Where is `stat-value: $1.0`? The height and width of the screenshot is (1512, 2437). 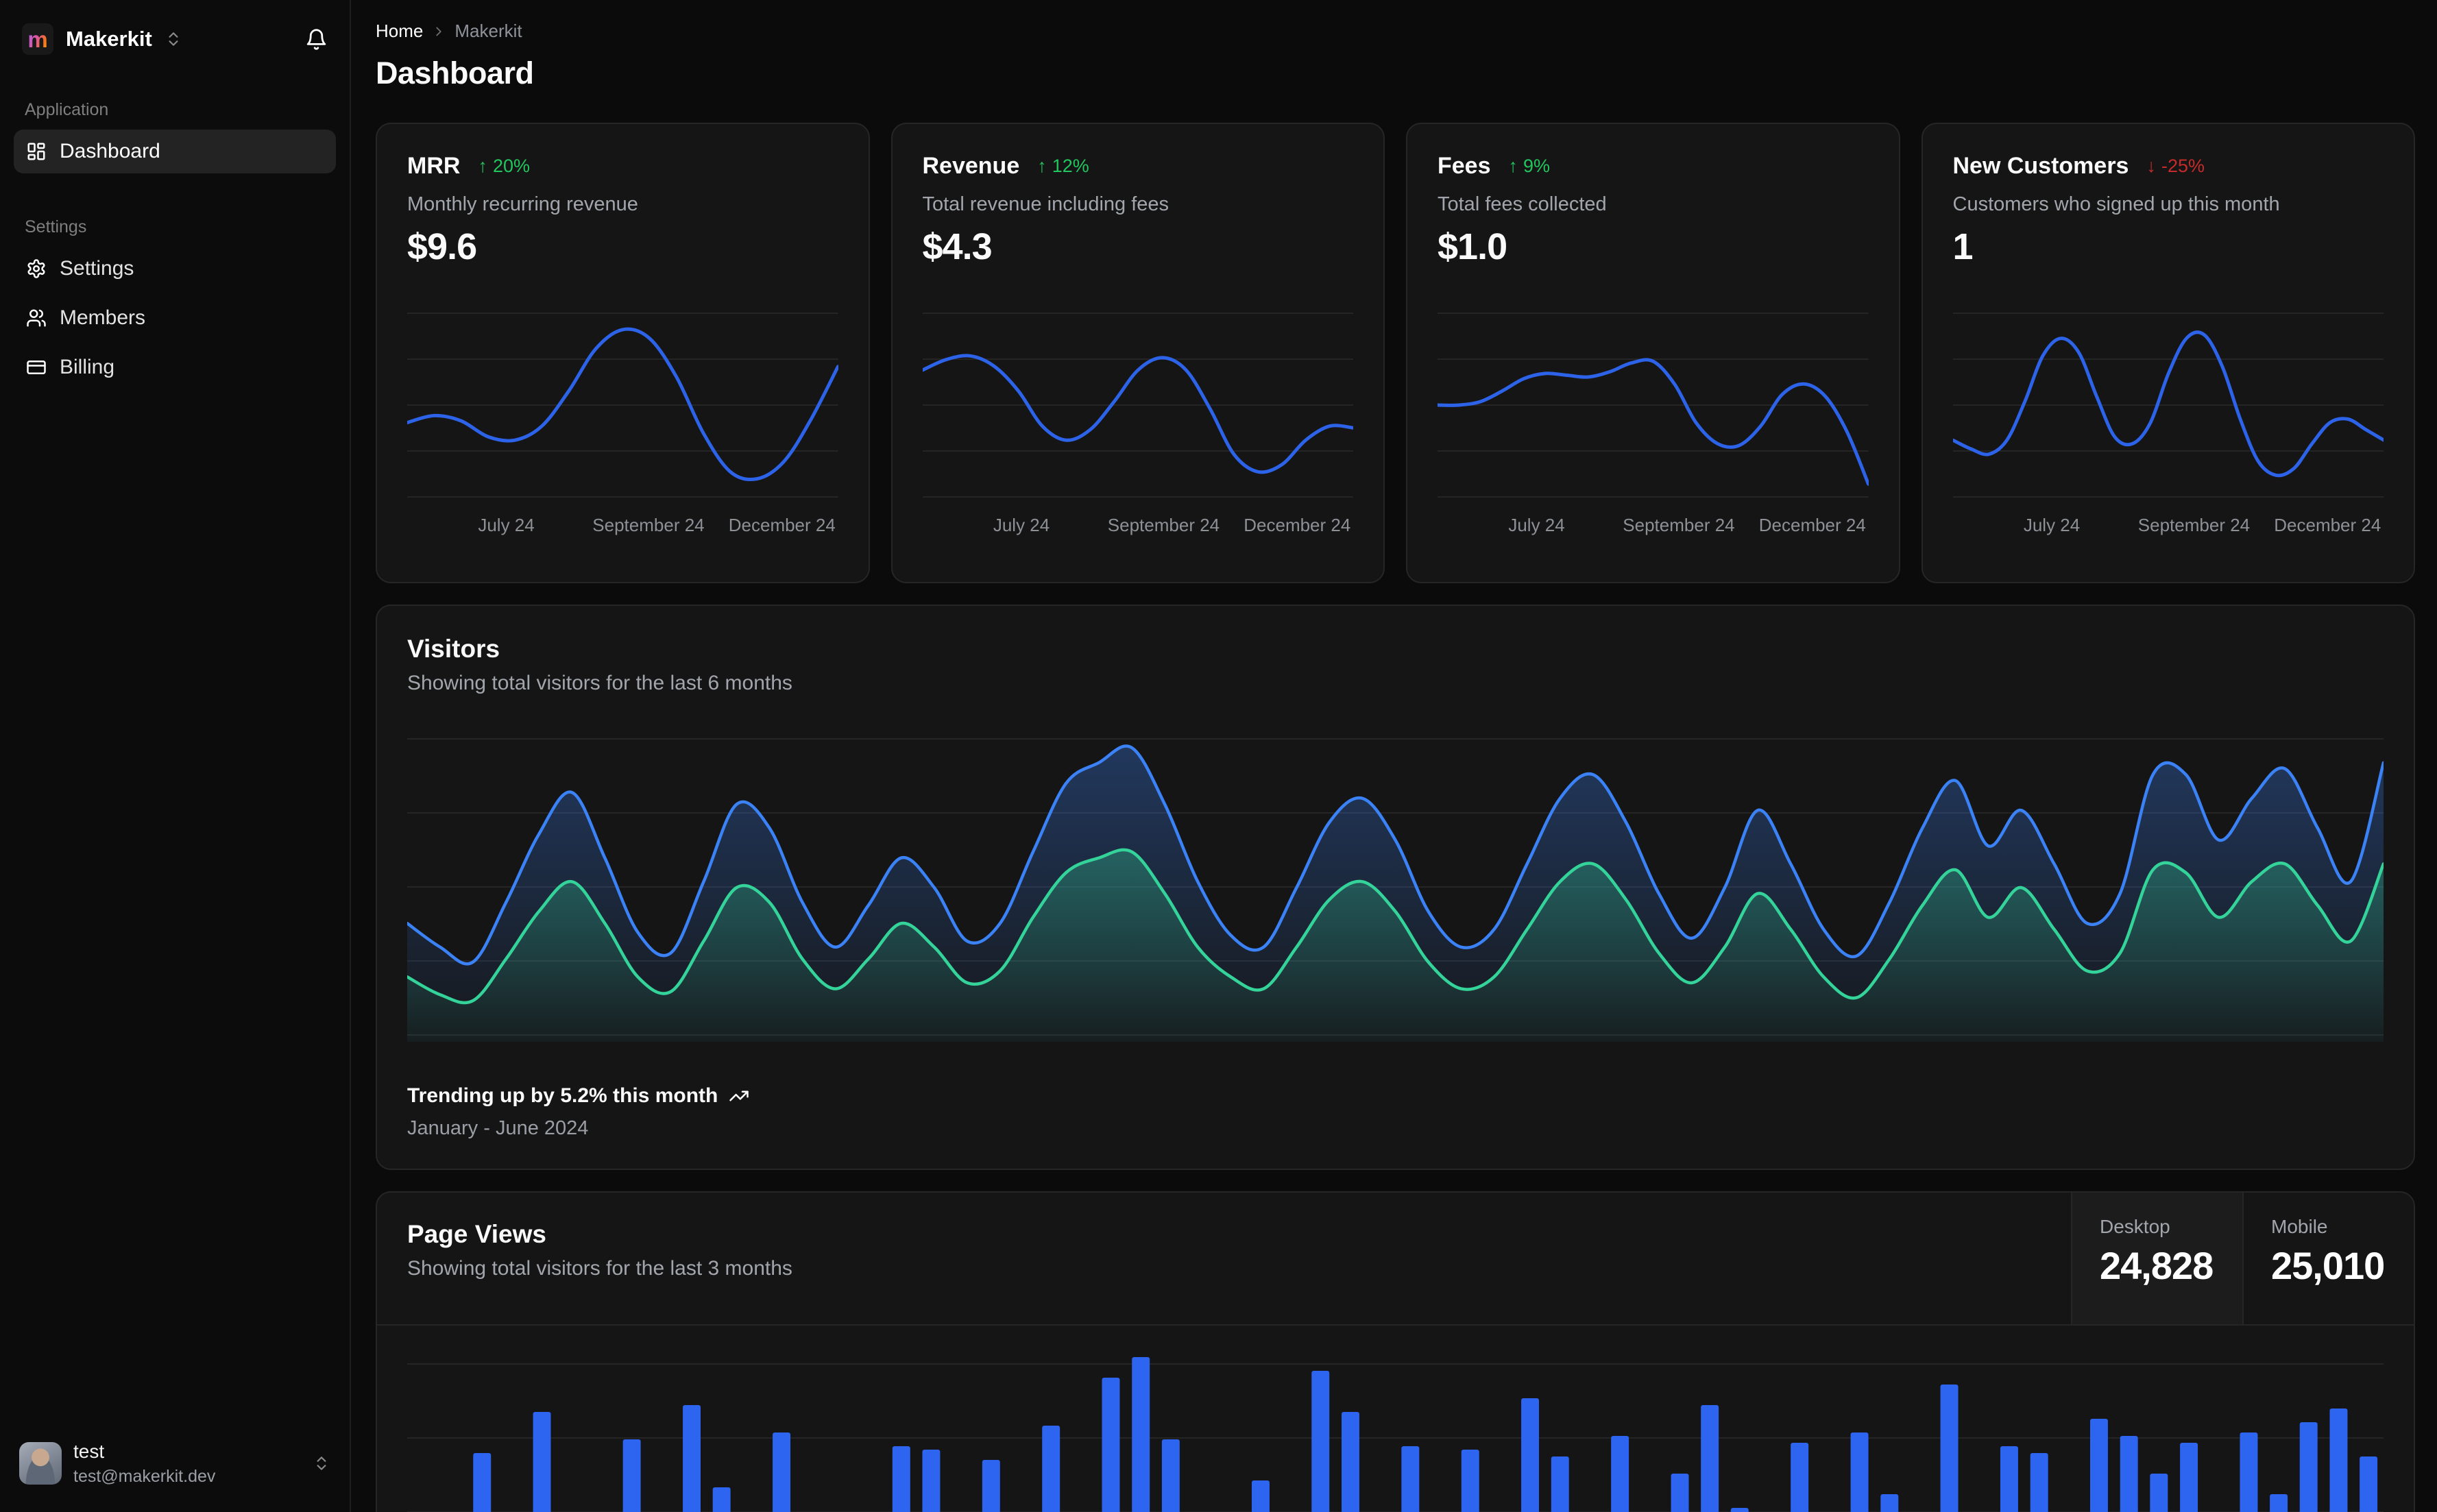
stat-value: $1.0 is located at coordinates (1472, 247).